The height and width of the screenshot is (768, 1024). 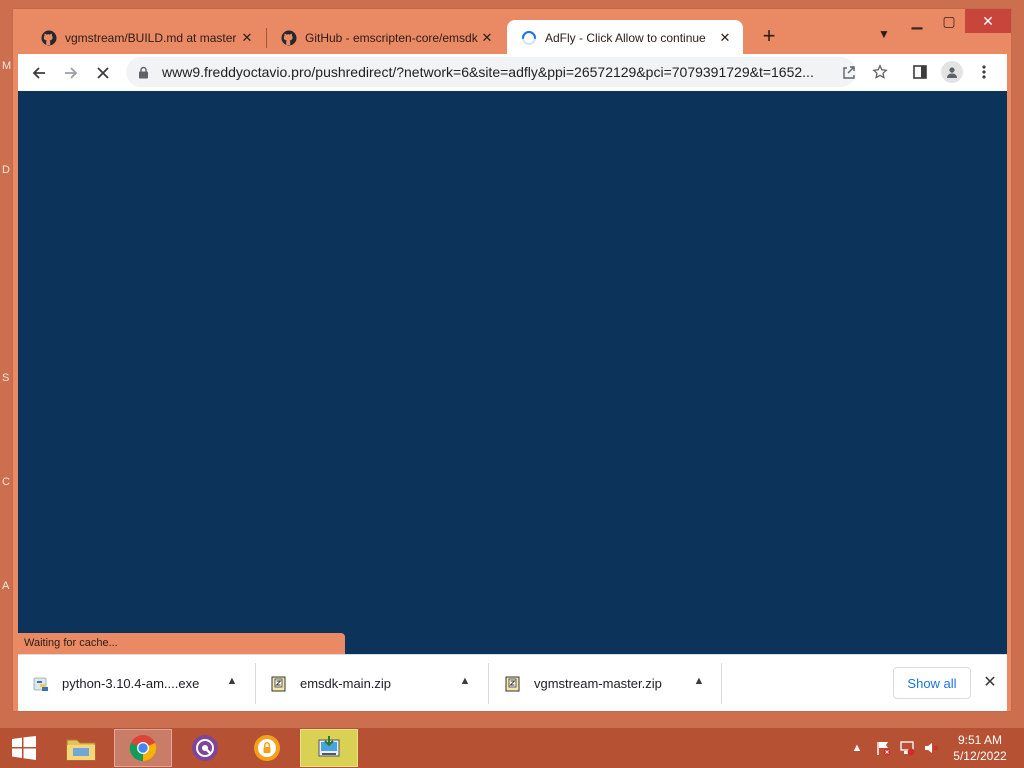 What do you see at coordinates (151, 37) in the screenshot?
I see `tab-title: vgmstream/BUILD.md at master` at bounding box center [151, 37].